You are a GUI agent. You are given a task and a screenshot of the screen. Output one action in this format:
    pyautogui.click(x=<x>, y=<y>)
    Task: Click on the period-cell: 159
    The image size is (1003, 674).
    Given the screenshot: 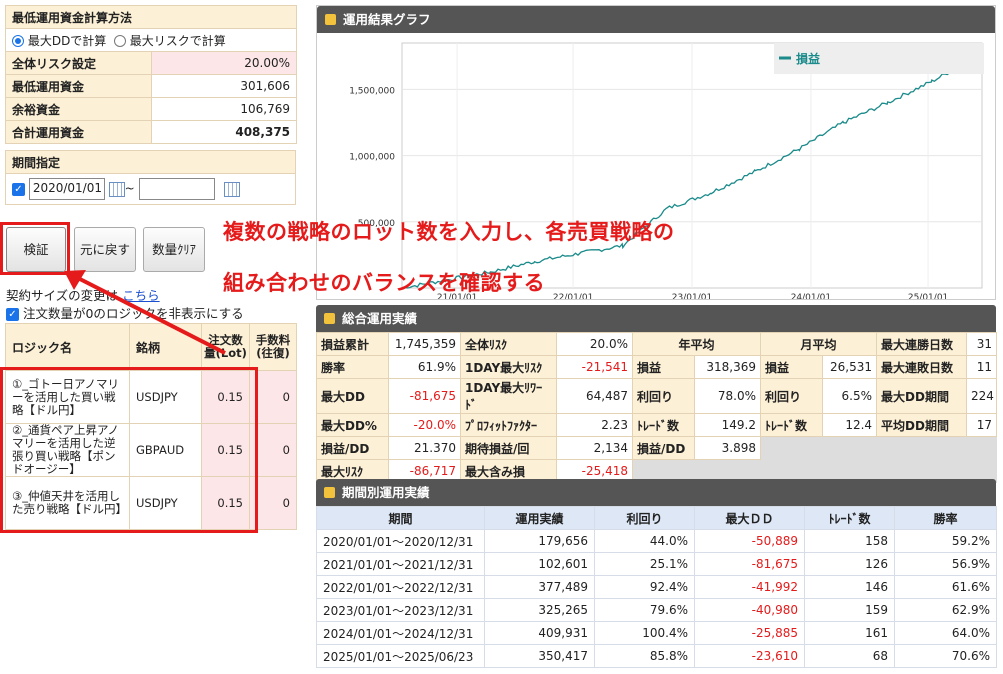 What is the action you would take?
    pyautogui.click(x=849, y=610)
    